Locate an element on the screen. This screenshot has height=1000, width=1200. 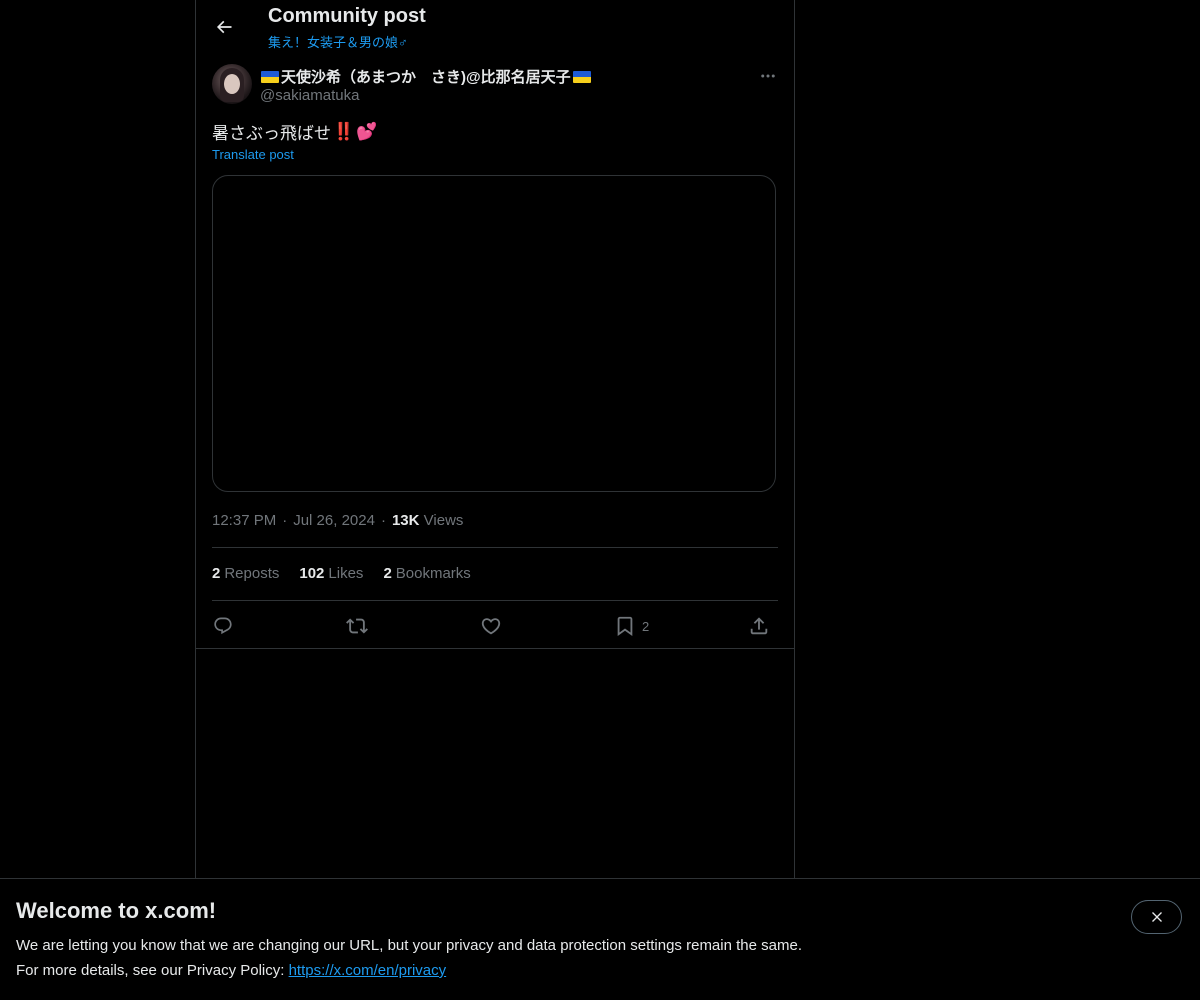
bookmark-count: 2 is located at coordinates (646, 626).